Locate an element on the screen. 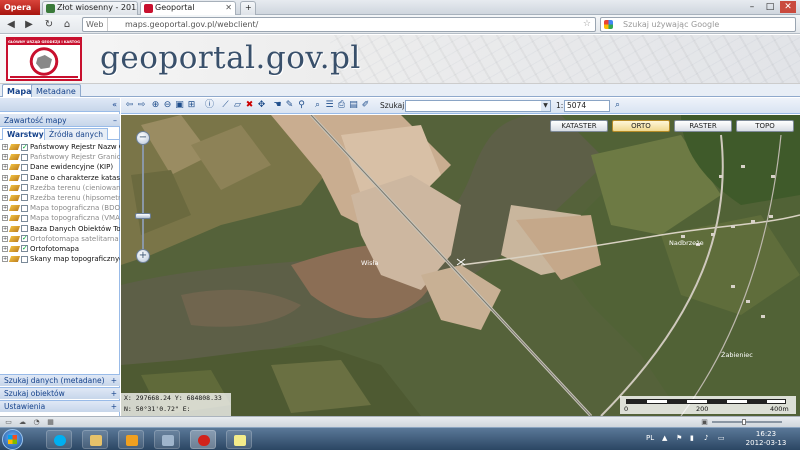  link-icon: ⚲ is located at coordinates (301, 105).